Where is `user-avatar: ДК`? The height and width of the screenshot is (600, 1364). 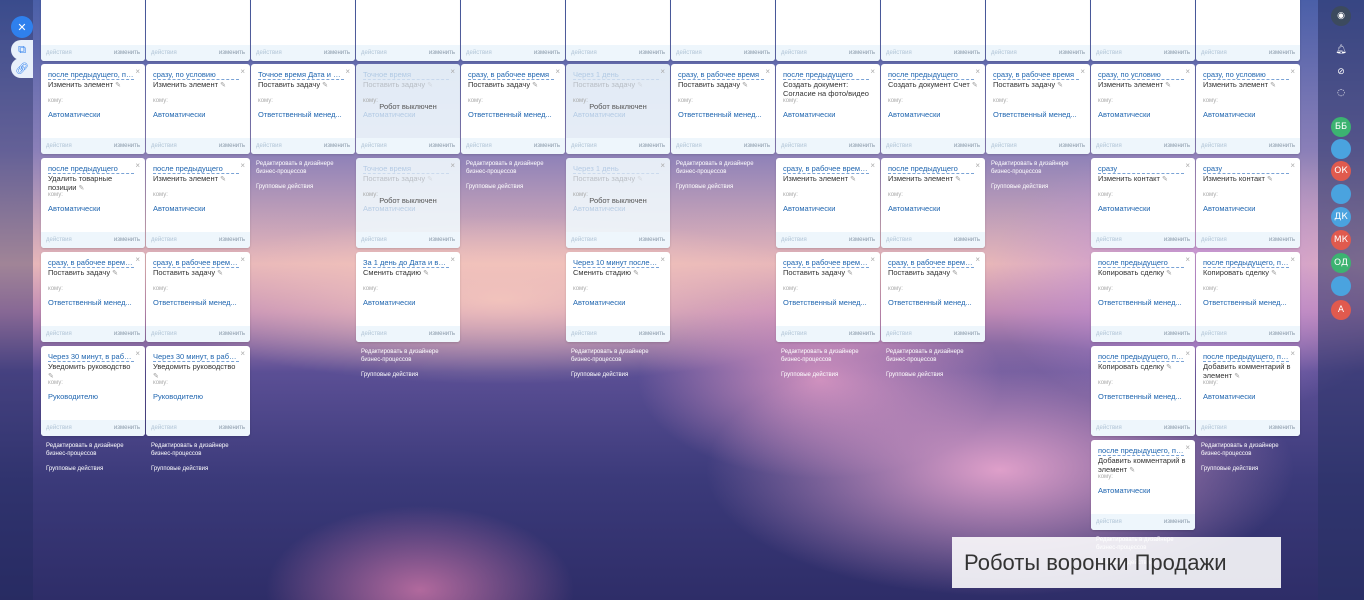 user-avatar: ДК is located at coordinates (1341, 217).